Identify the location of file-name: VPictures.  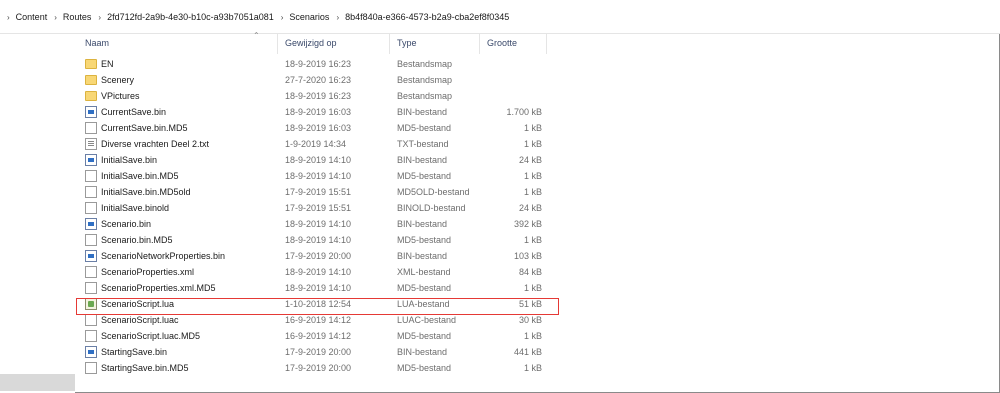
(120, 96).